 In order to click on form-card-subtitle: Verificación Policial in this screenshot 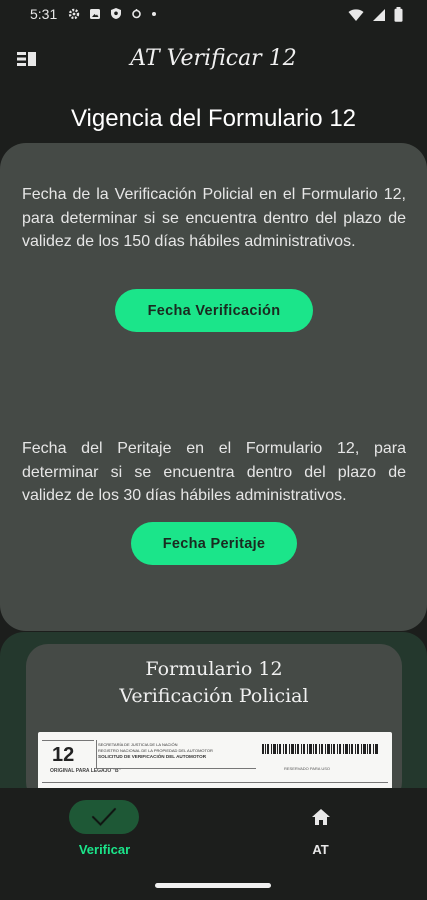, I will do `click(214, 696)`.